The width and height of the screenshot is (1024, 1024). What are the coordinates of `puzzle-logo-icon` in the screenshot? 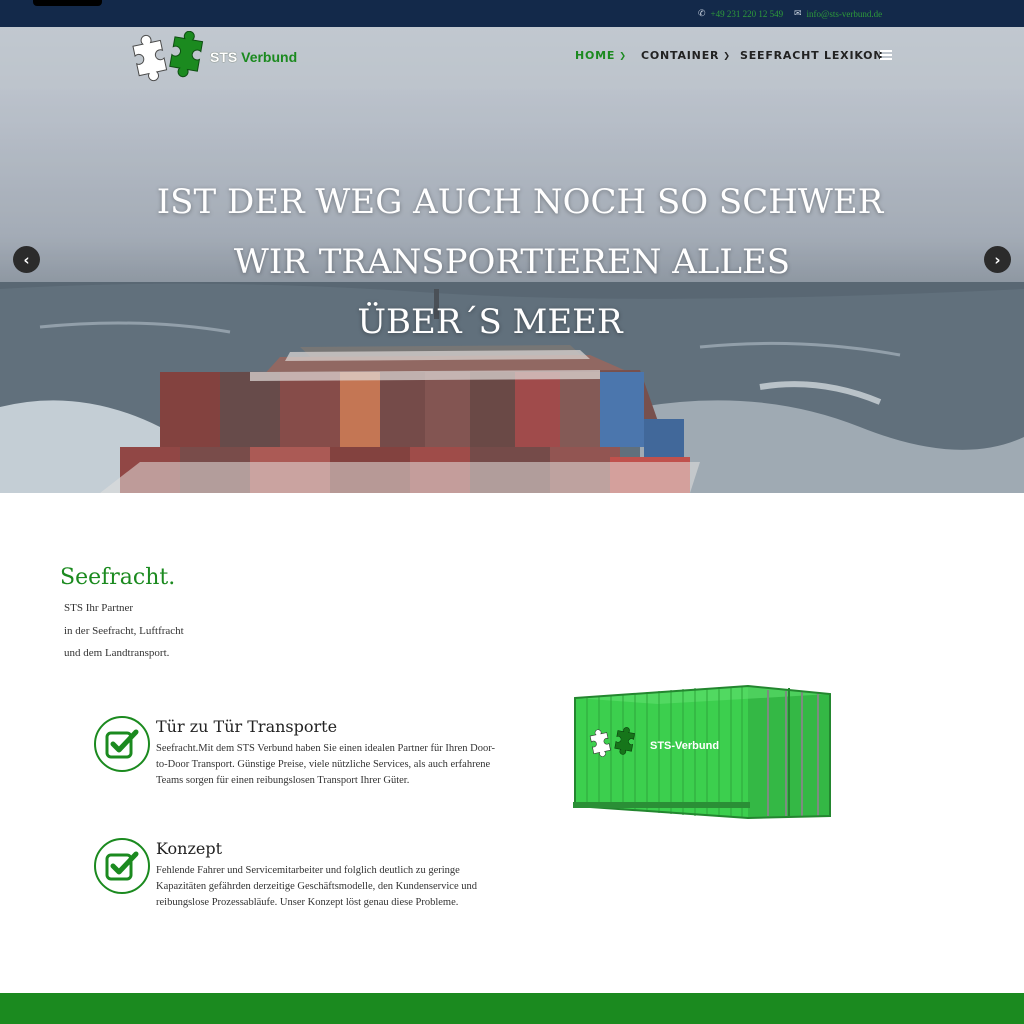 It's located at (168, 56).